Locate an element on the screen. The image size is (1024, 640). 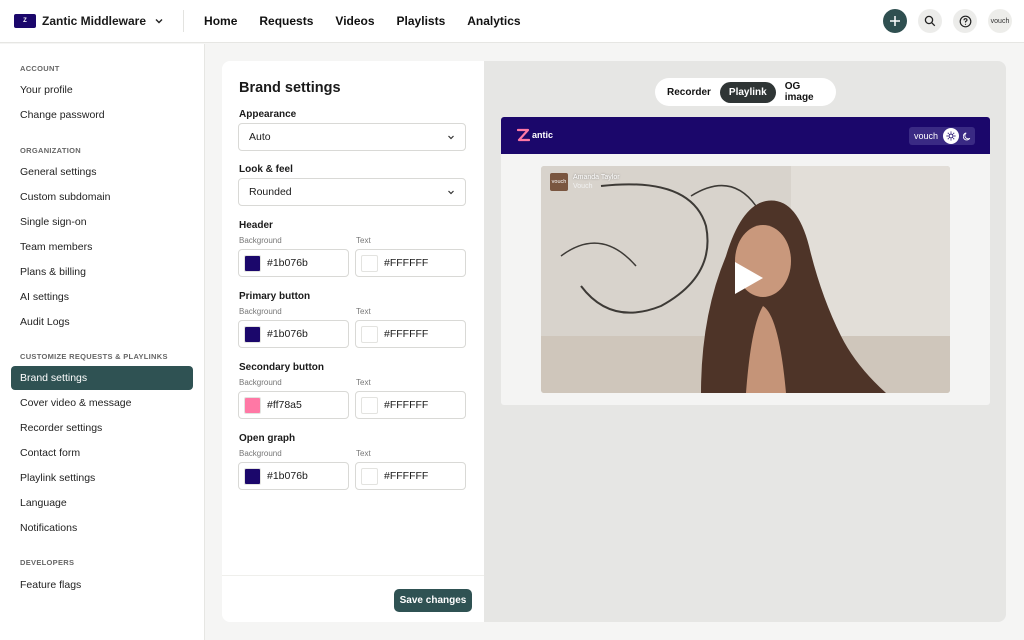
og-text-label: Text is located at coordinates (363, 453).